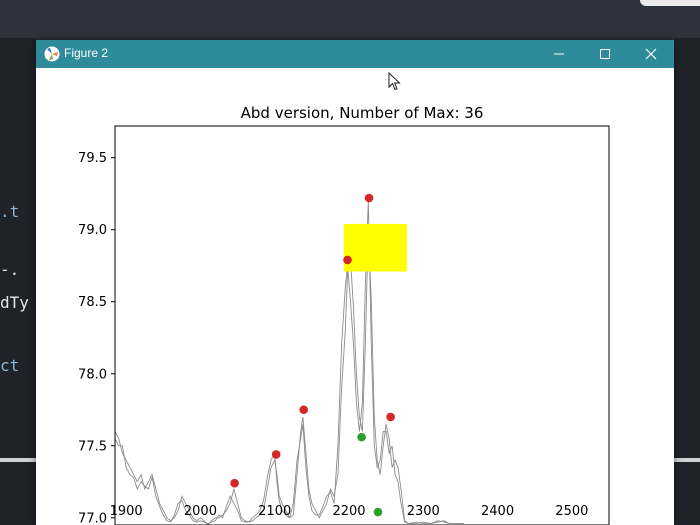  Describe the element at coordinates (355, 54) in the screenshot. I see `window-titlebar: Figure 2` at that location.